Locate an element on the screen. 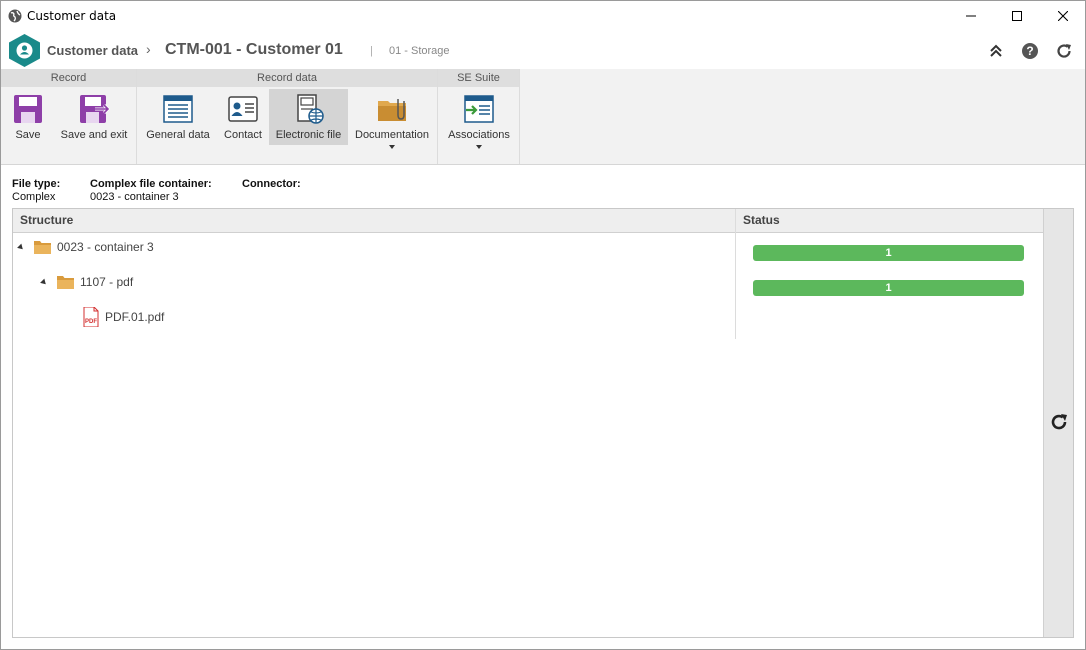  connector-label: Connector: is located at coordinates (271, 184).